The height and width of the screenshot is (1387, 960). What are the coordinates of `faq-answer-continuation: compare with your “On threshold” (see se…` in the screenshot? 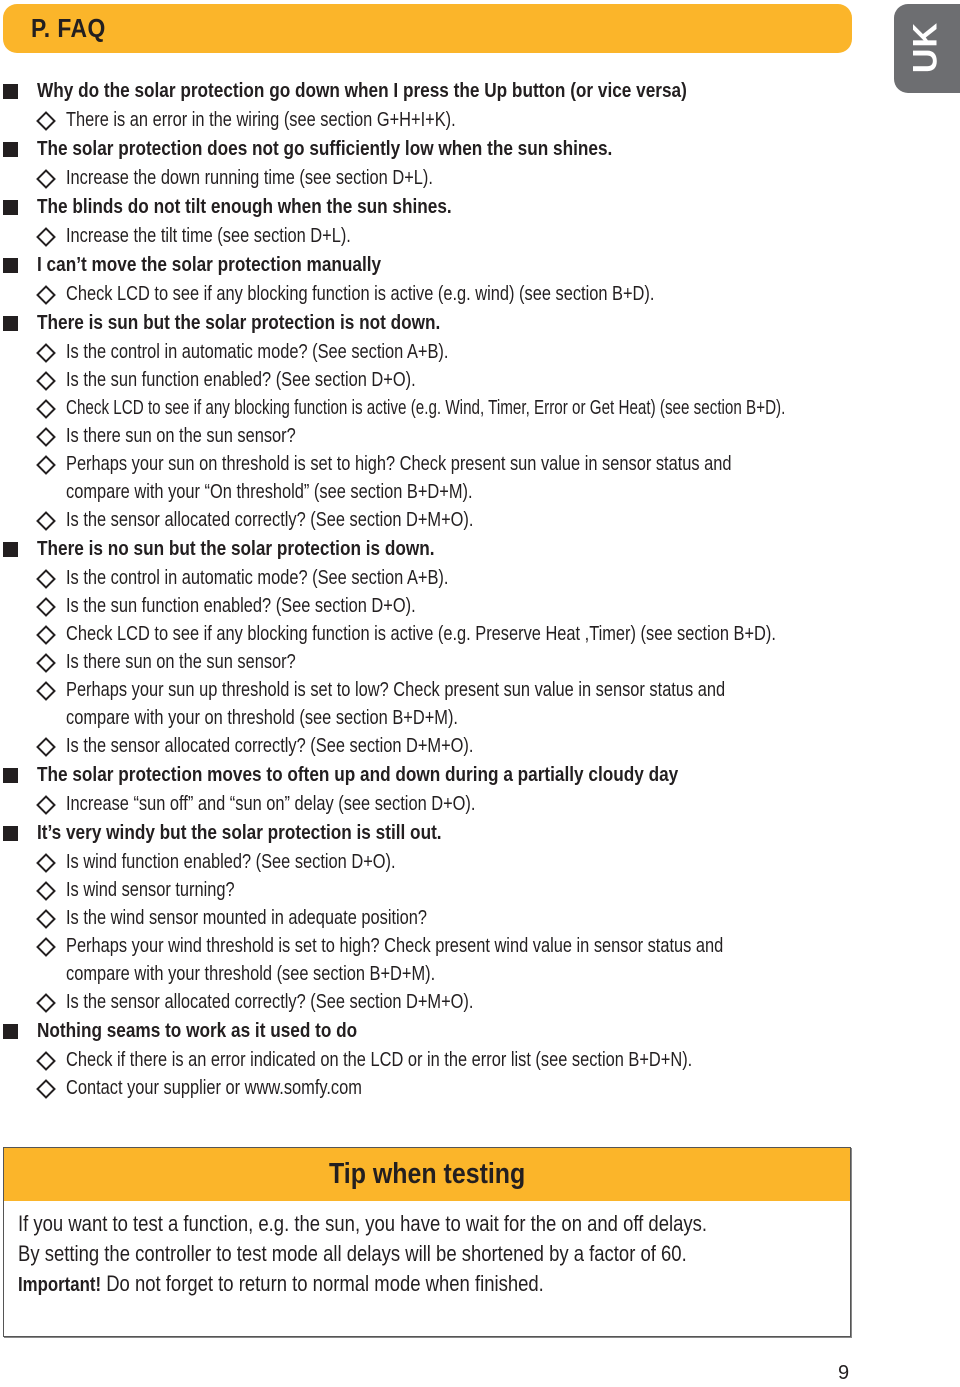 It's located at (269, 492).